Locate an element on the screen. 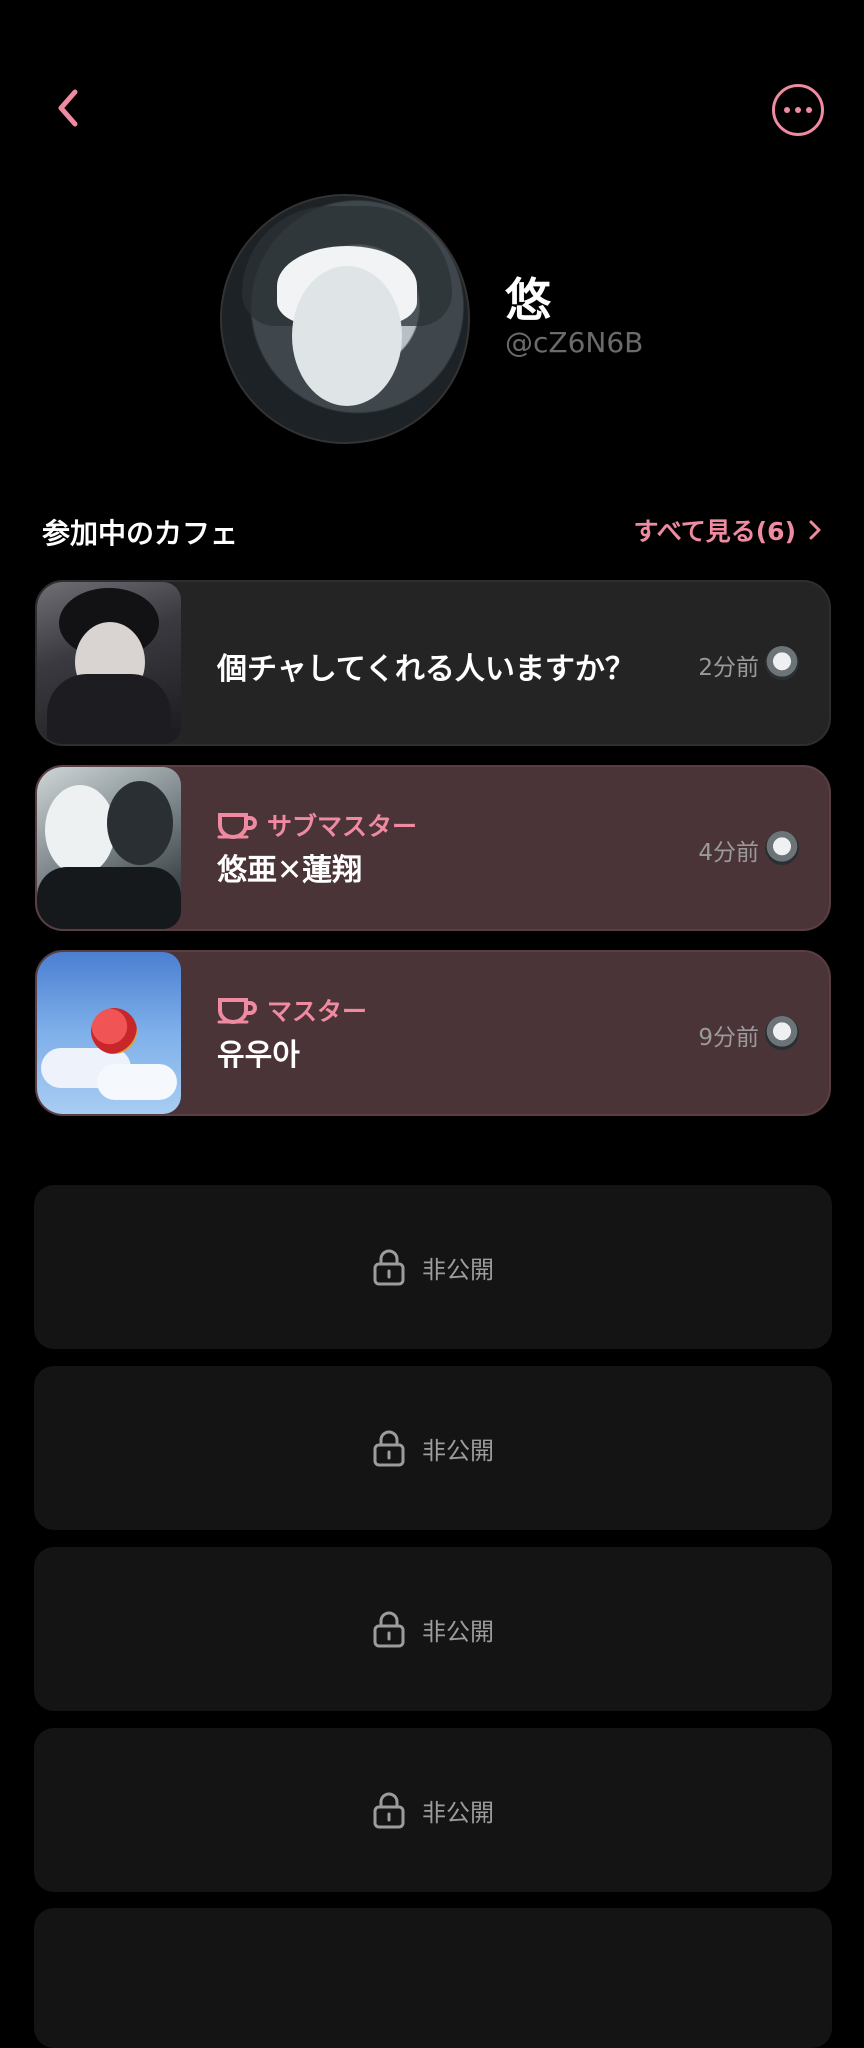 The image size is (864, 2048). cafe-name: 유우아 is located at coordinates (258, 1055).